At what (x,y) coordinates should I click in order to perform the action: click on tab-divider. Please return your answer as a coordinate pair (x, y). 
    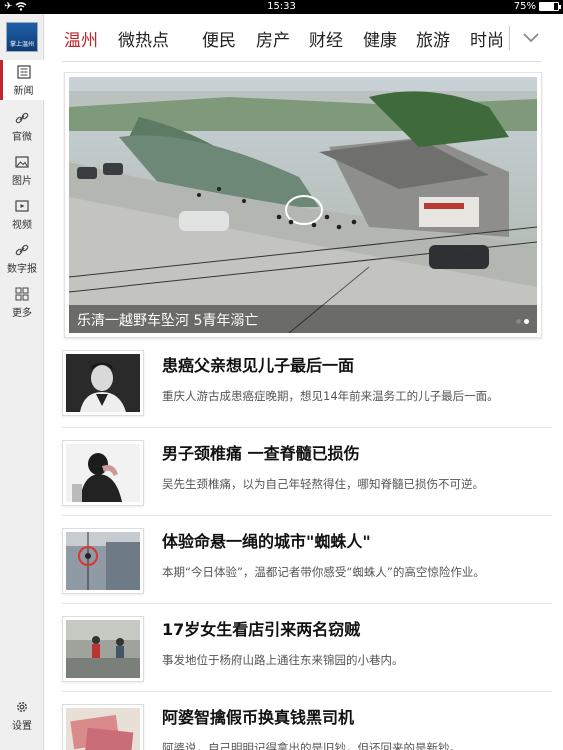
    Looking at the image, I should click on (509, 38).